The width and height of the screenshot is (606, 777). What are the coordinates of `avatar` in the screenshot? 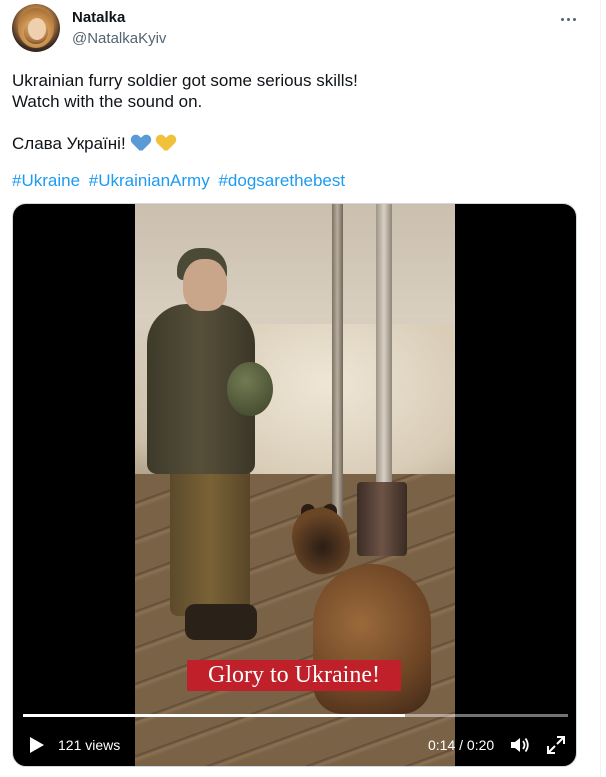 It's located at (36, 28).